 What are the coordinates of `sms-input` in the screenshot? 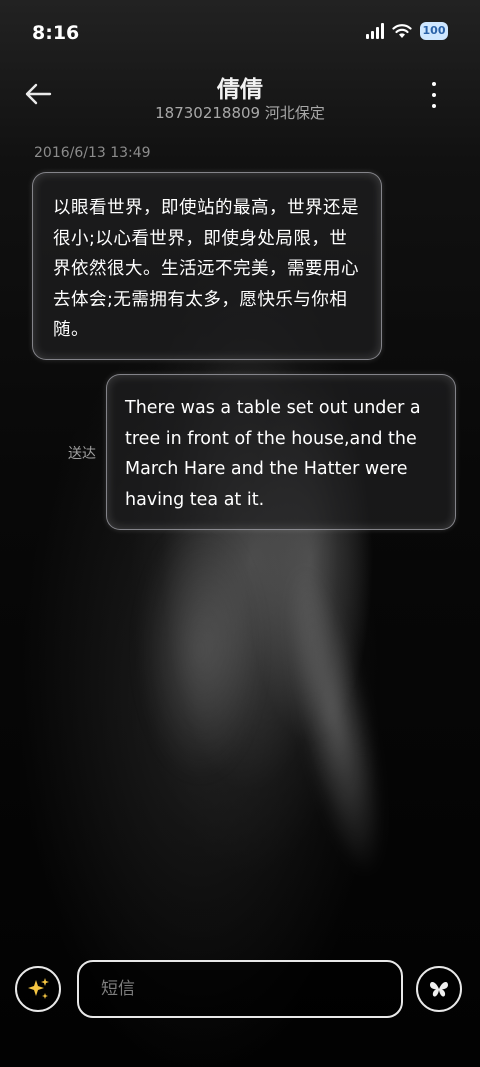 It's located at (240, 989).